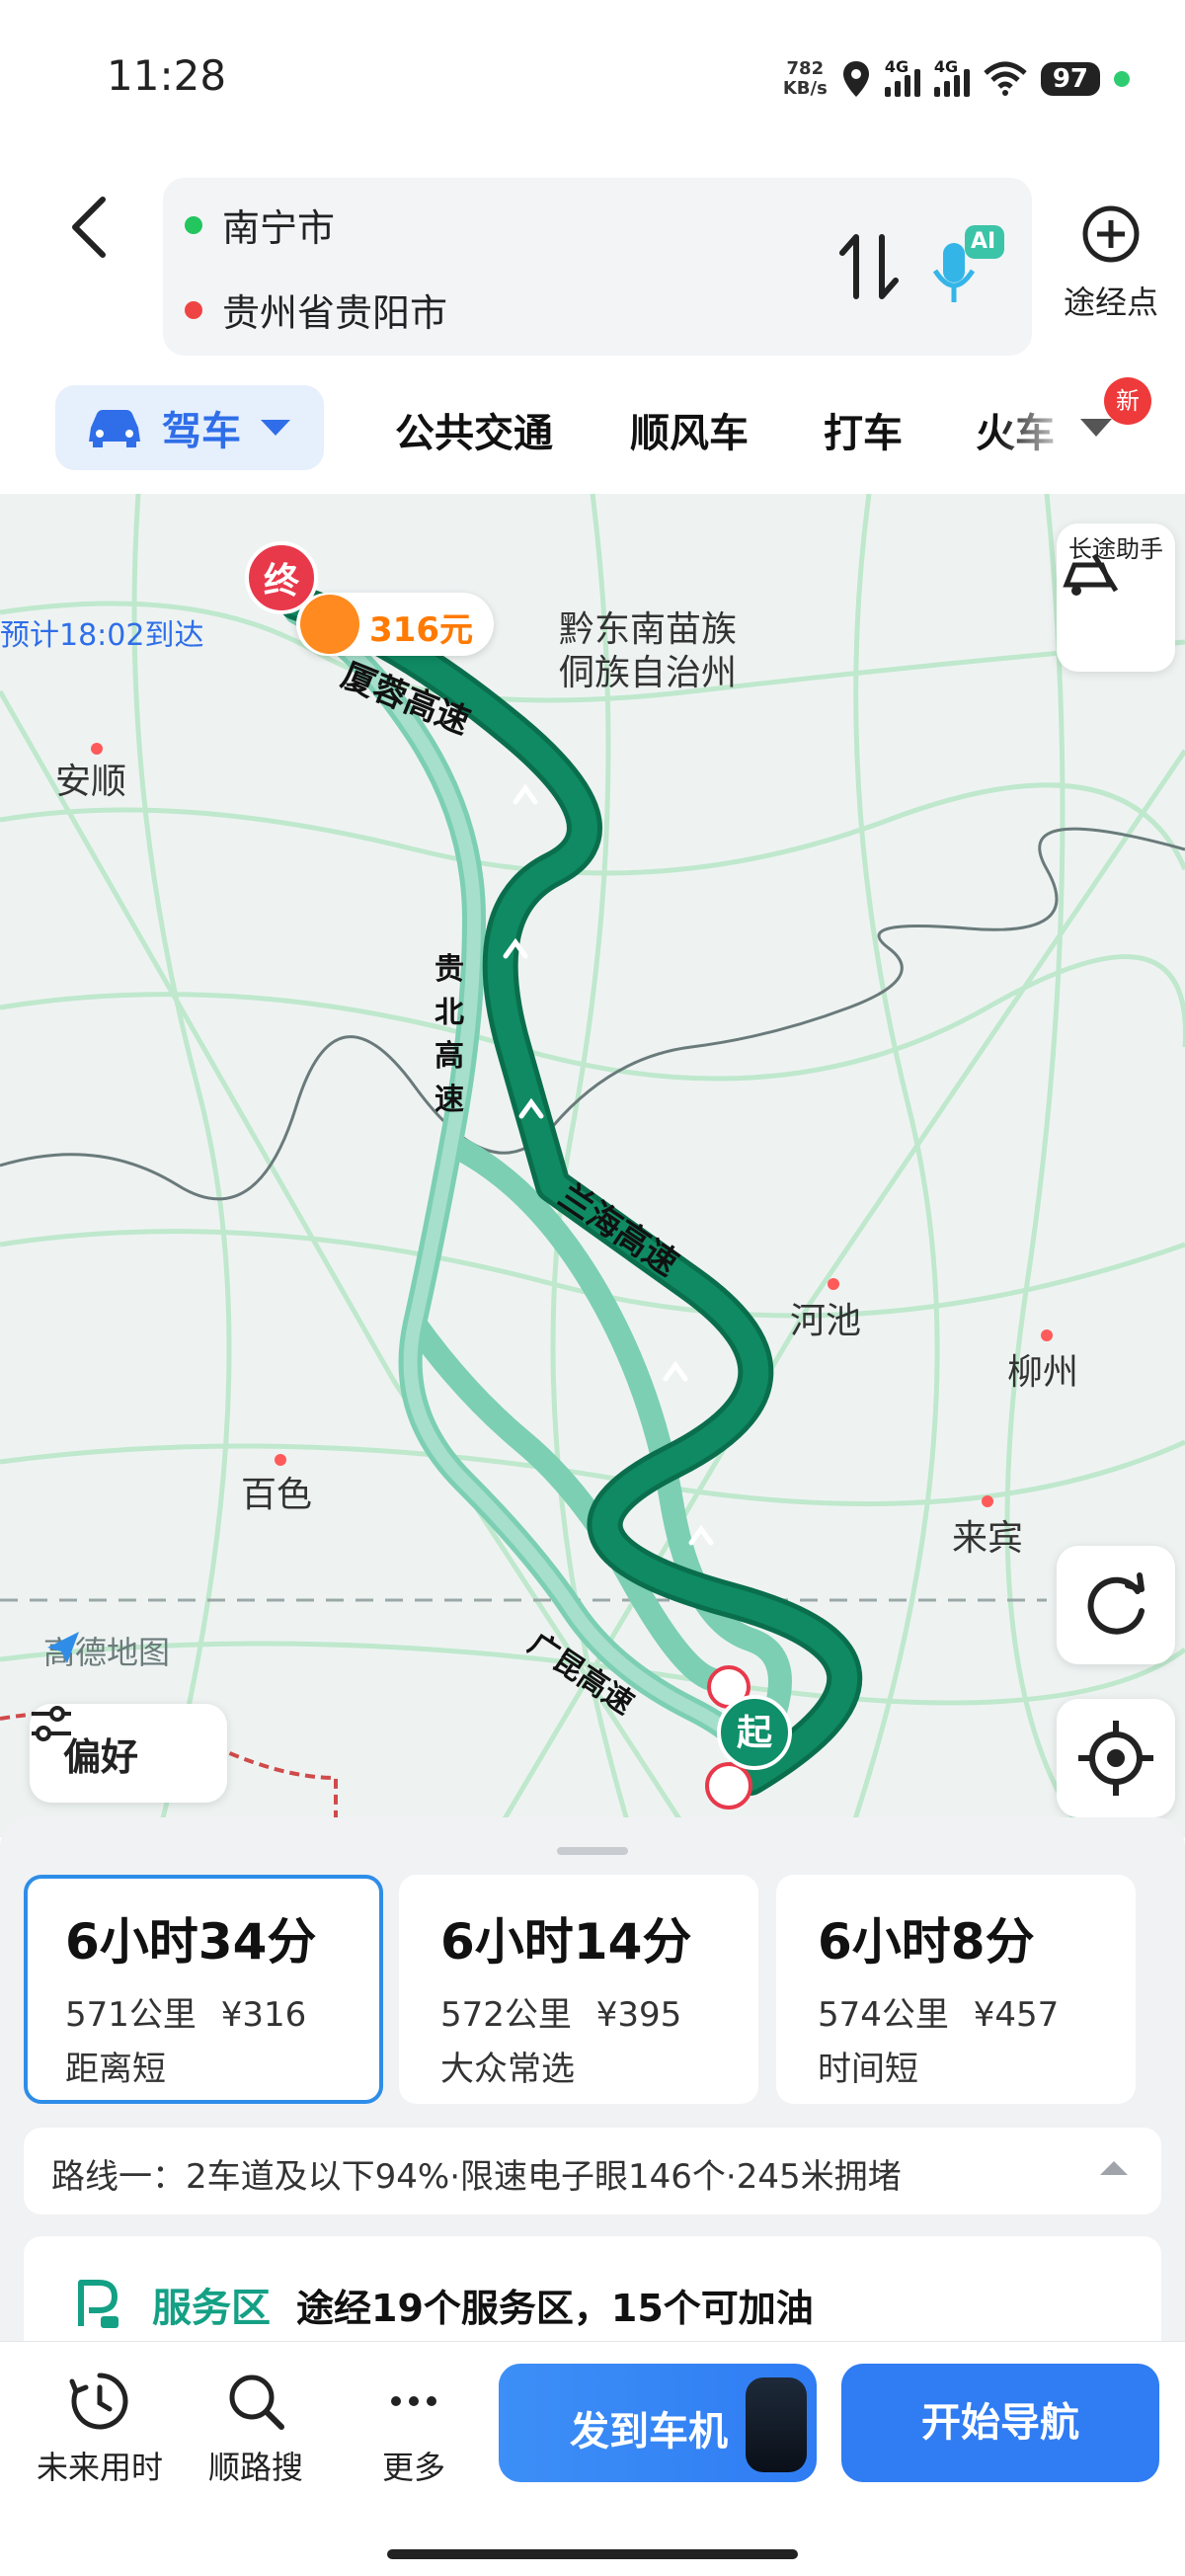 This screenshot has height=2576, width=1185. I want to click on parking-icon, so click(98, 2304).